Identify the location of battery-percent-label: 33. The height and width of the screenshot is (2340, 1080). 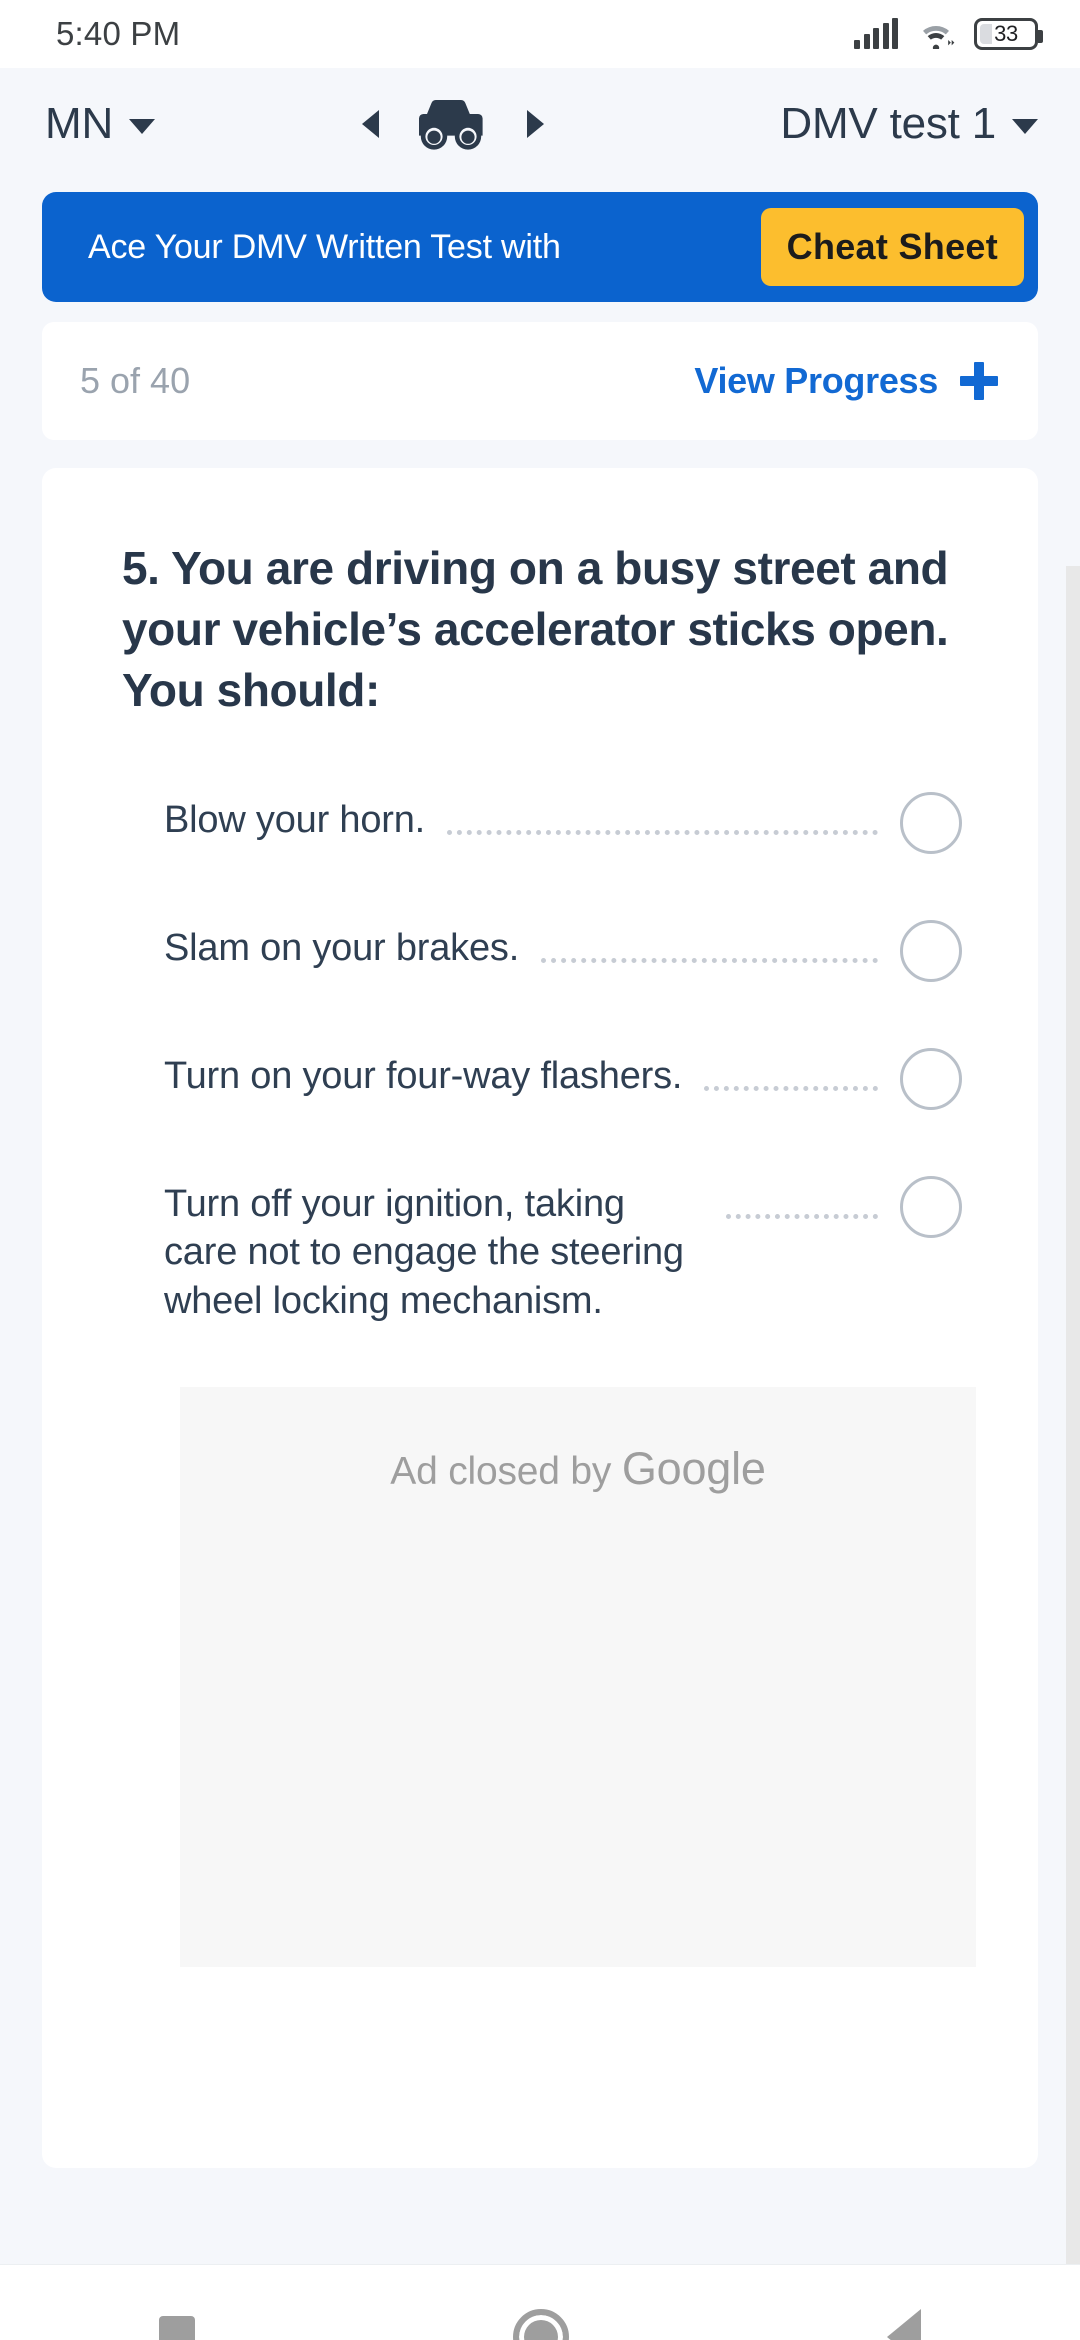
(1006, 33).